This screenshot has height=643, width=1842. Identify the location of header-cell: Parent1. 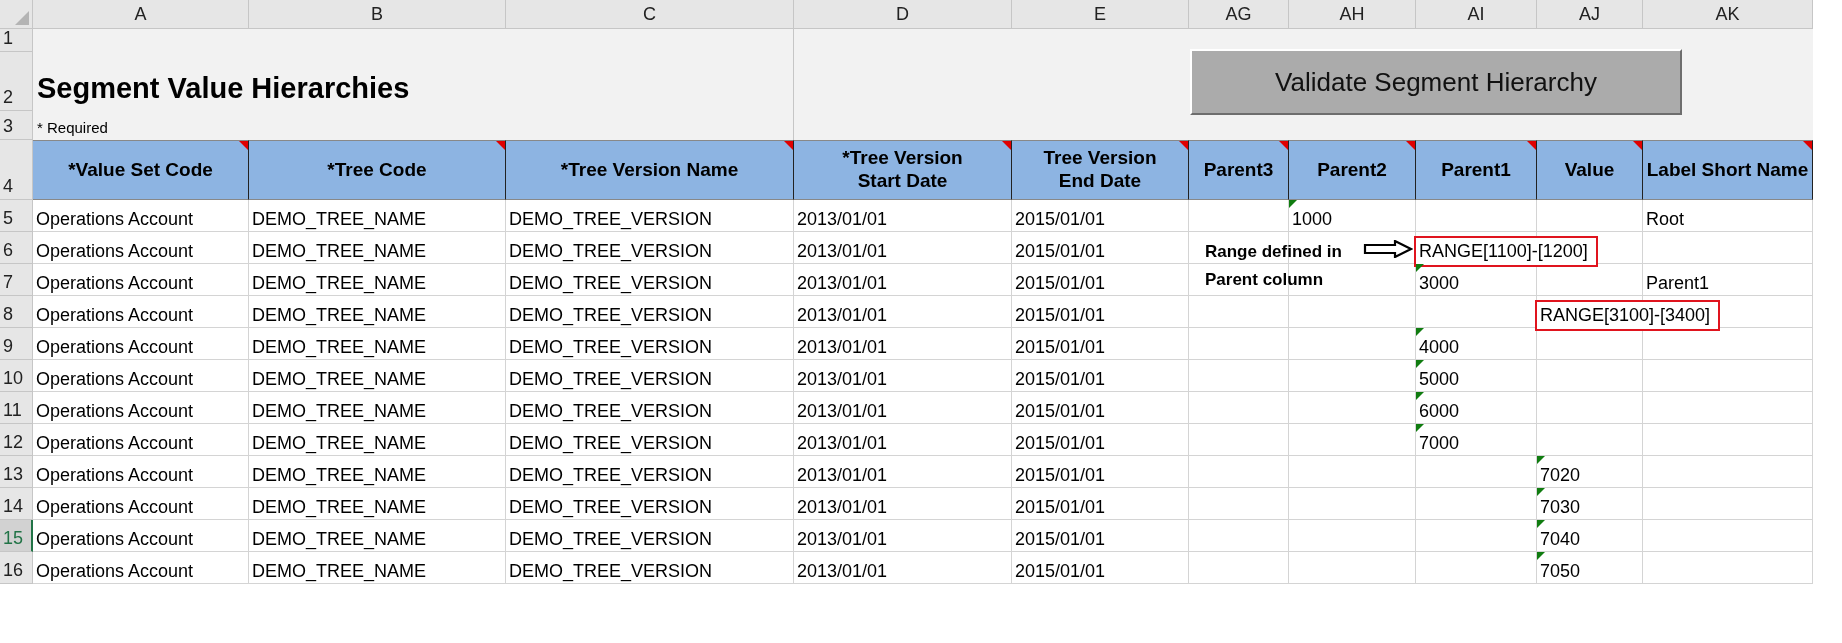
(1476, 170).